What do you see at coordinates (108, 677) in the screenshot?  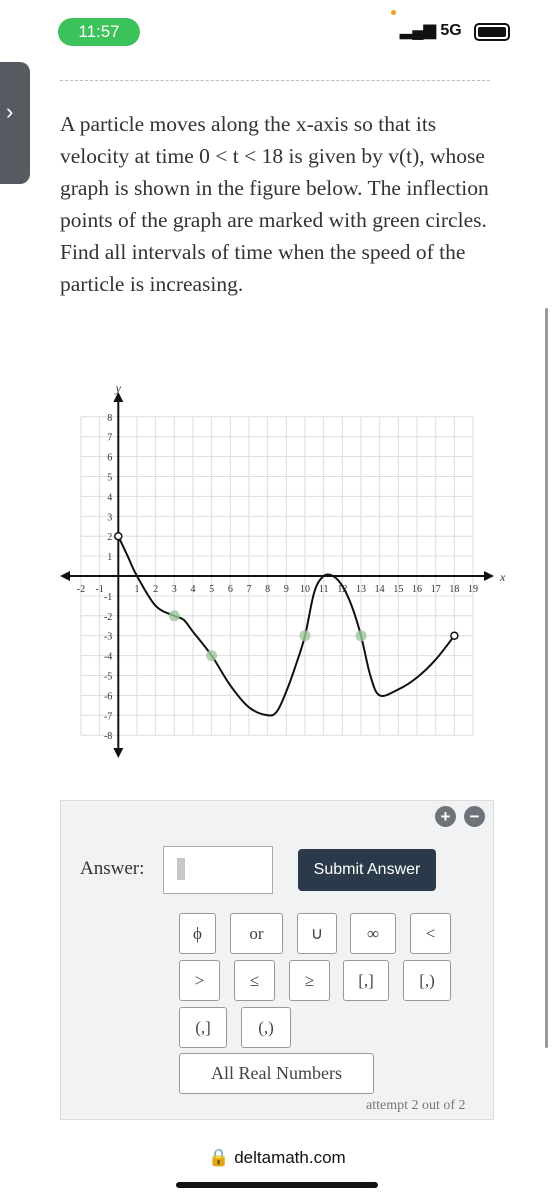 I see `y-tick-label: -5` at bounding box center [108, 677].